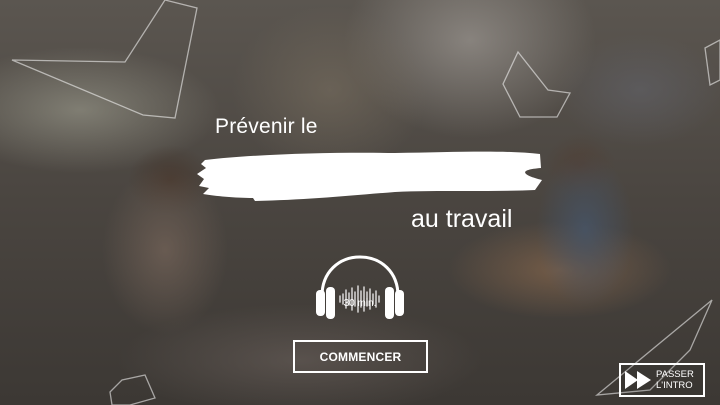  Describe the element at coordinates (132, 389) in the screenshot. I see `deco-shape-bottom-left` at that location.